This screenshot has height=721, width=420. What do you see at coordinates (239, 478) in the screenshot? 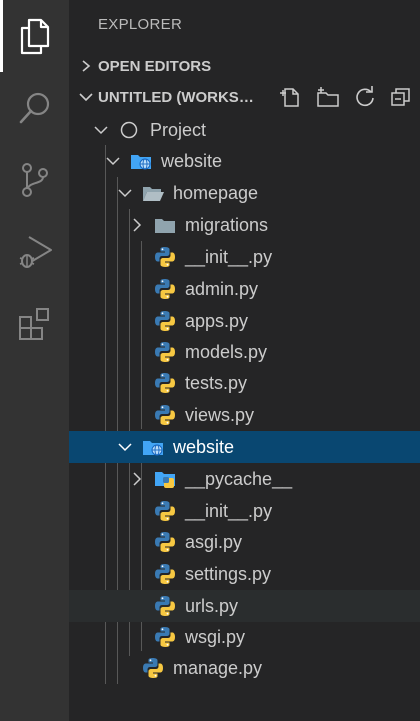
I see `tree-item-label: __pycache__` at bounding box center [239, 478].